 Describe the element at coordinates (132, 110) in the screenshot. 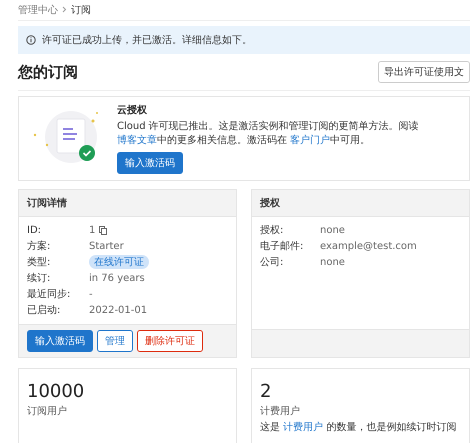

I see `card-title: 云授权` at that location.